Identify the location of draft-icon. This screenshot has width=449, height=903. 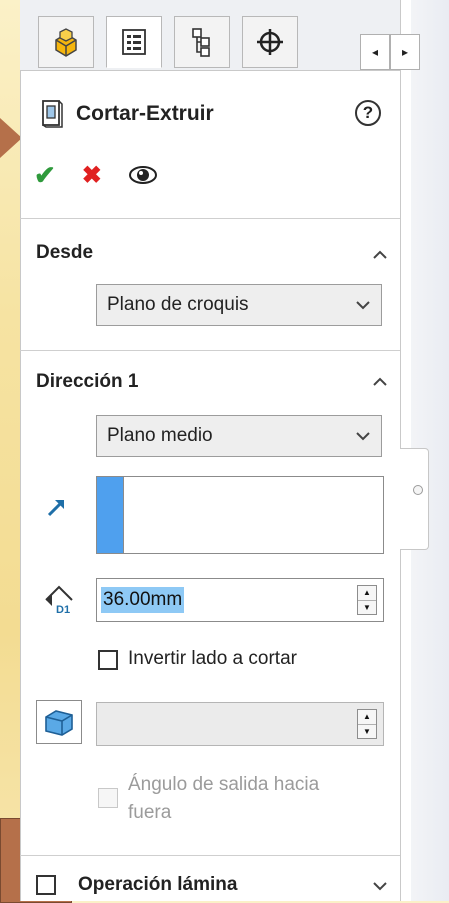
(59, 723).